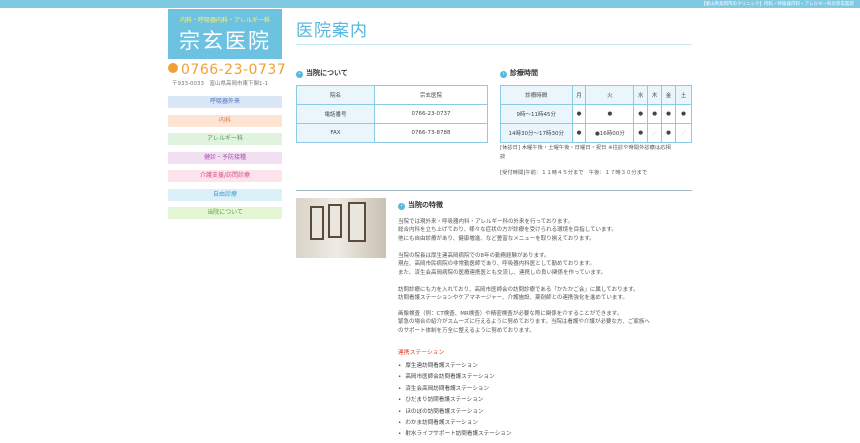  Describe the element at coordinates (494, 190) in the screenshot. I see `section-divider` at that location.